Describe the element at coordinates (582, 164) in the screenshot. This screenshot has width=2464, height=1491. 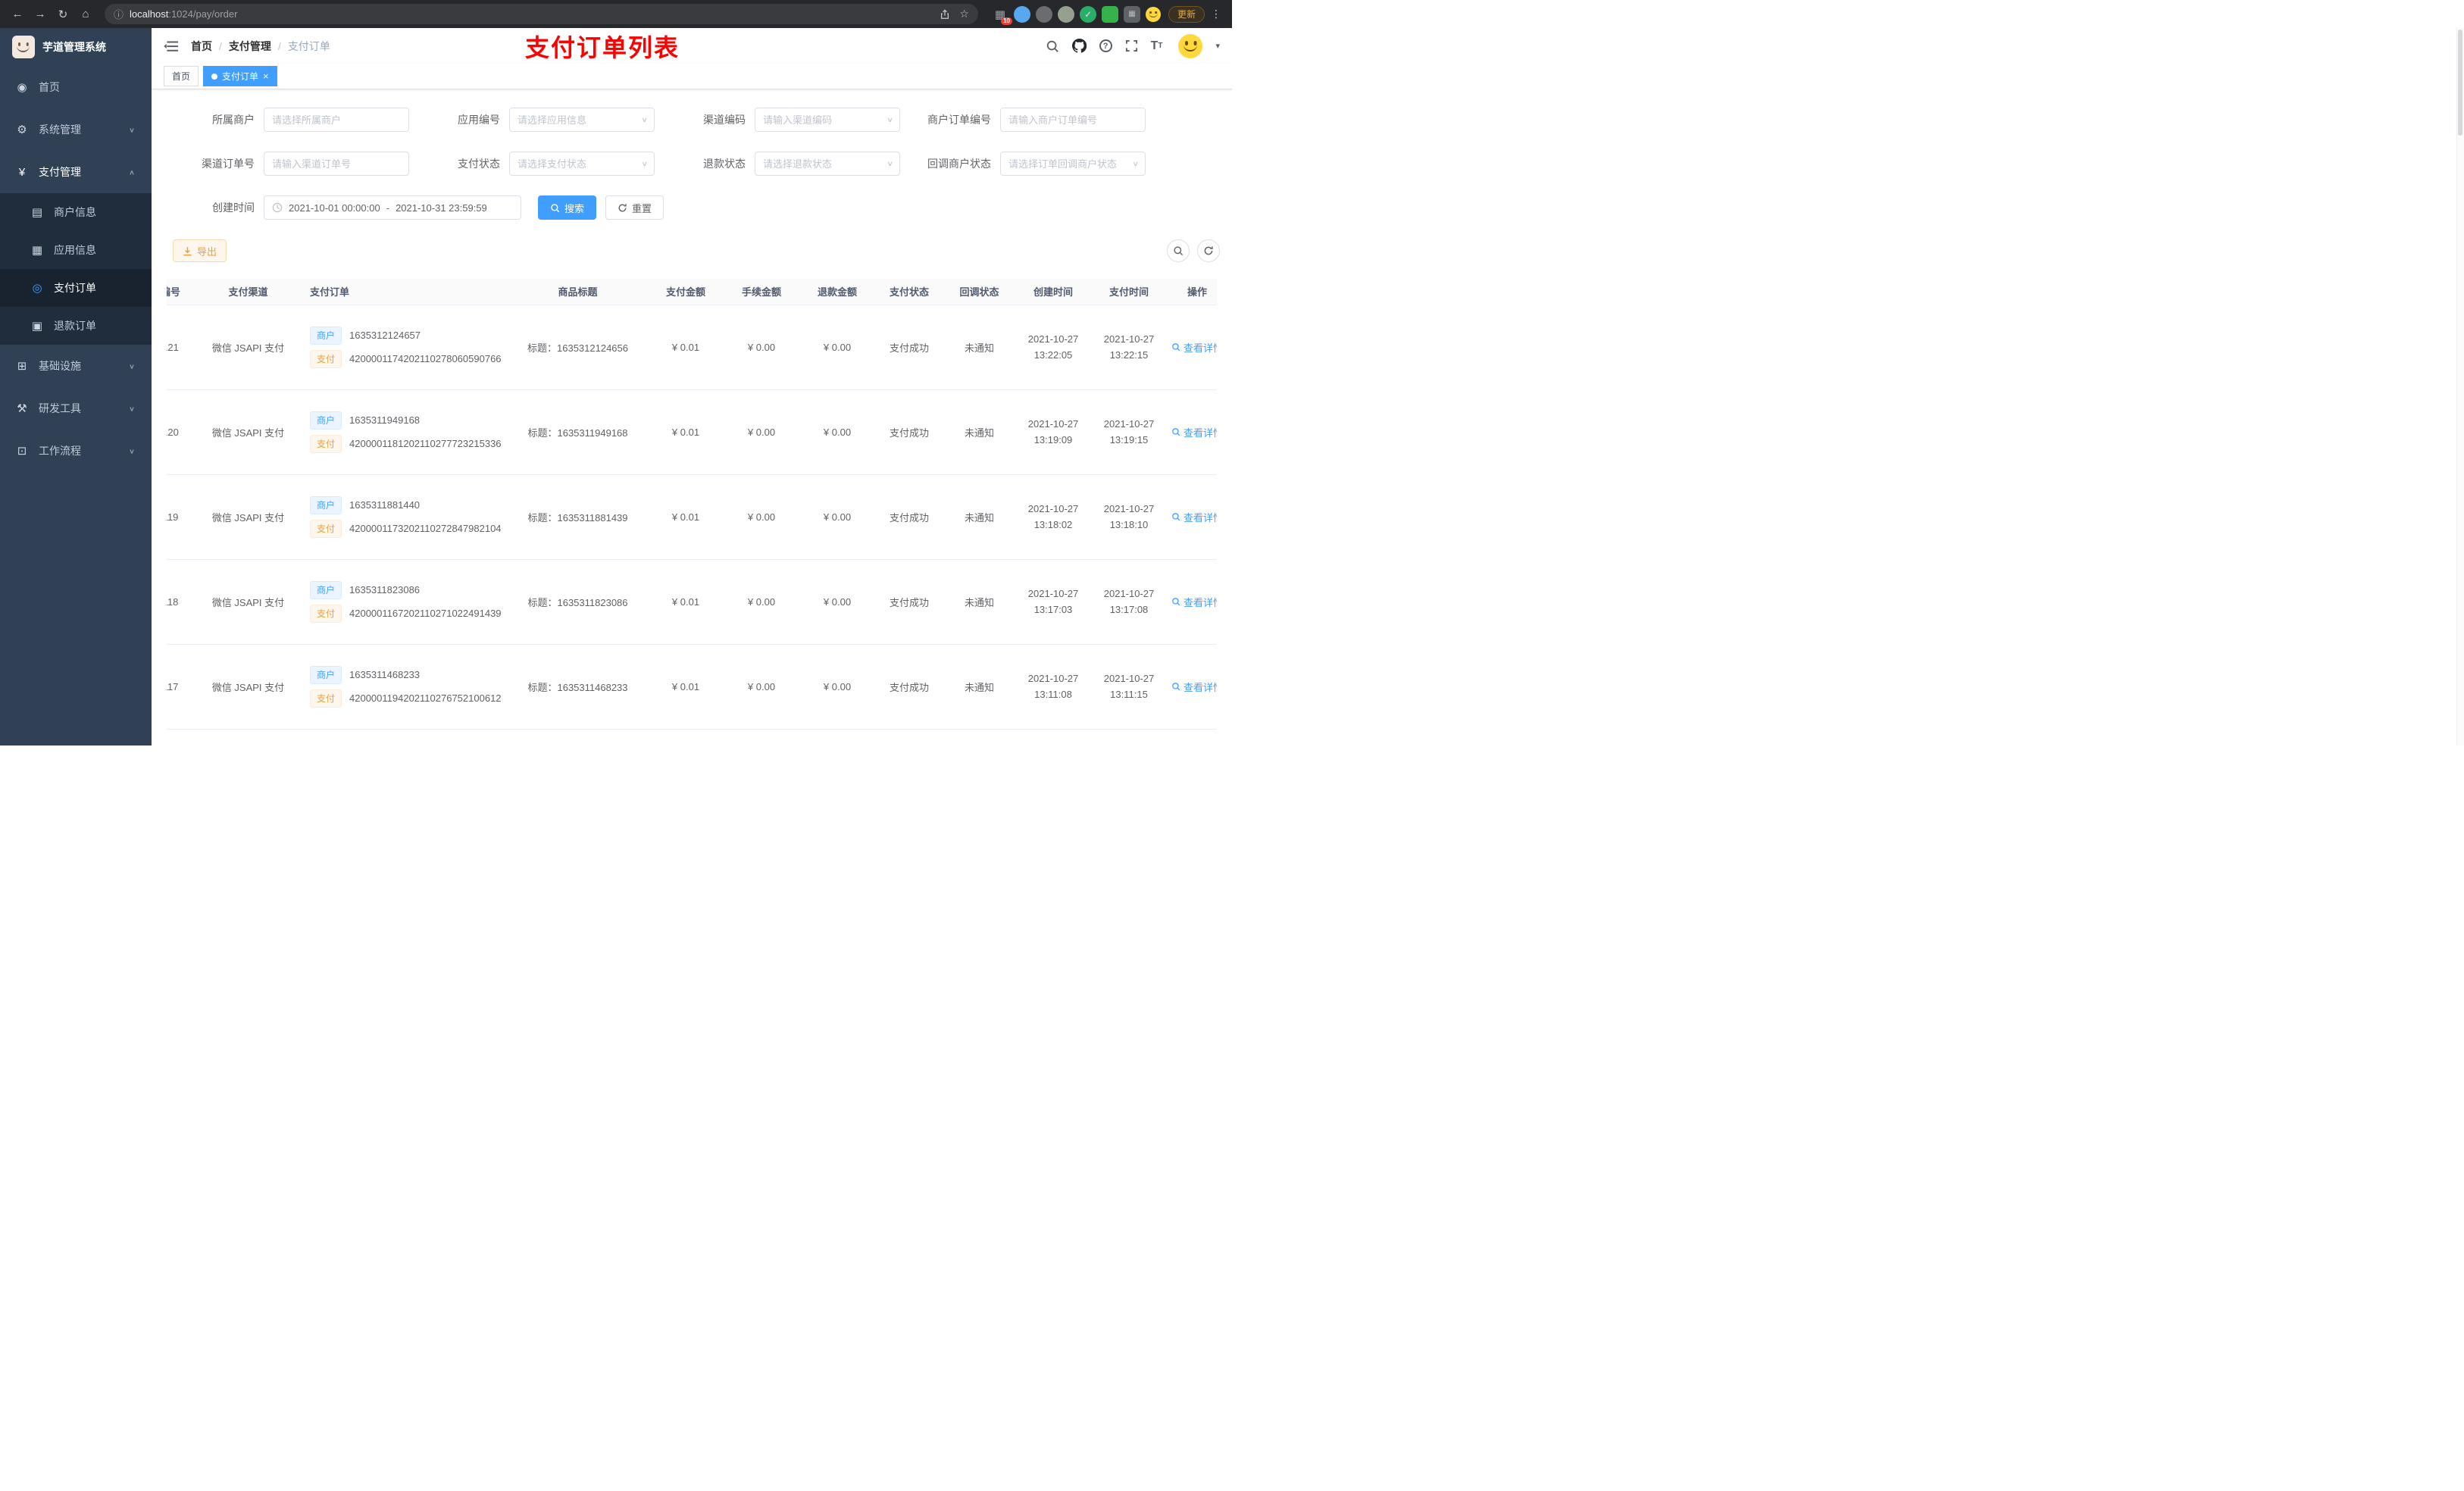
I see `pay-status-select` at that location.